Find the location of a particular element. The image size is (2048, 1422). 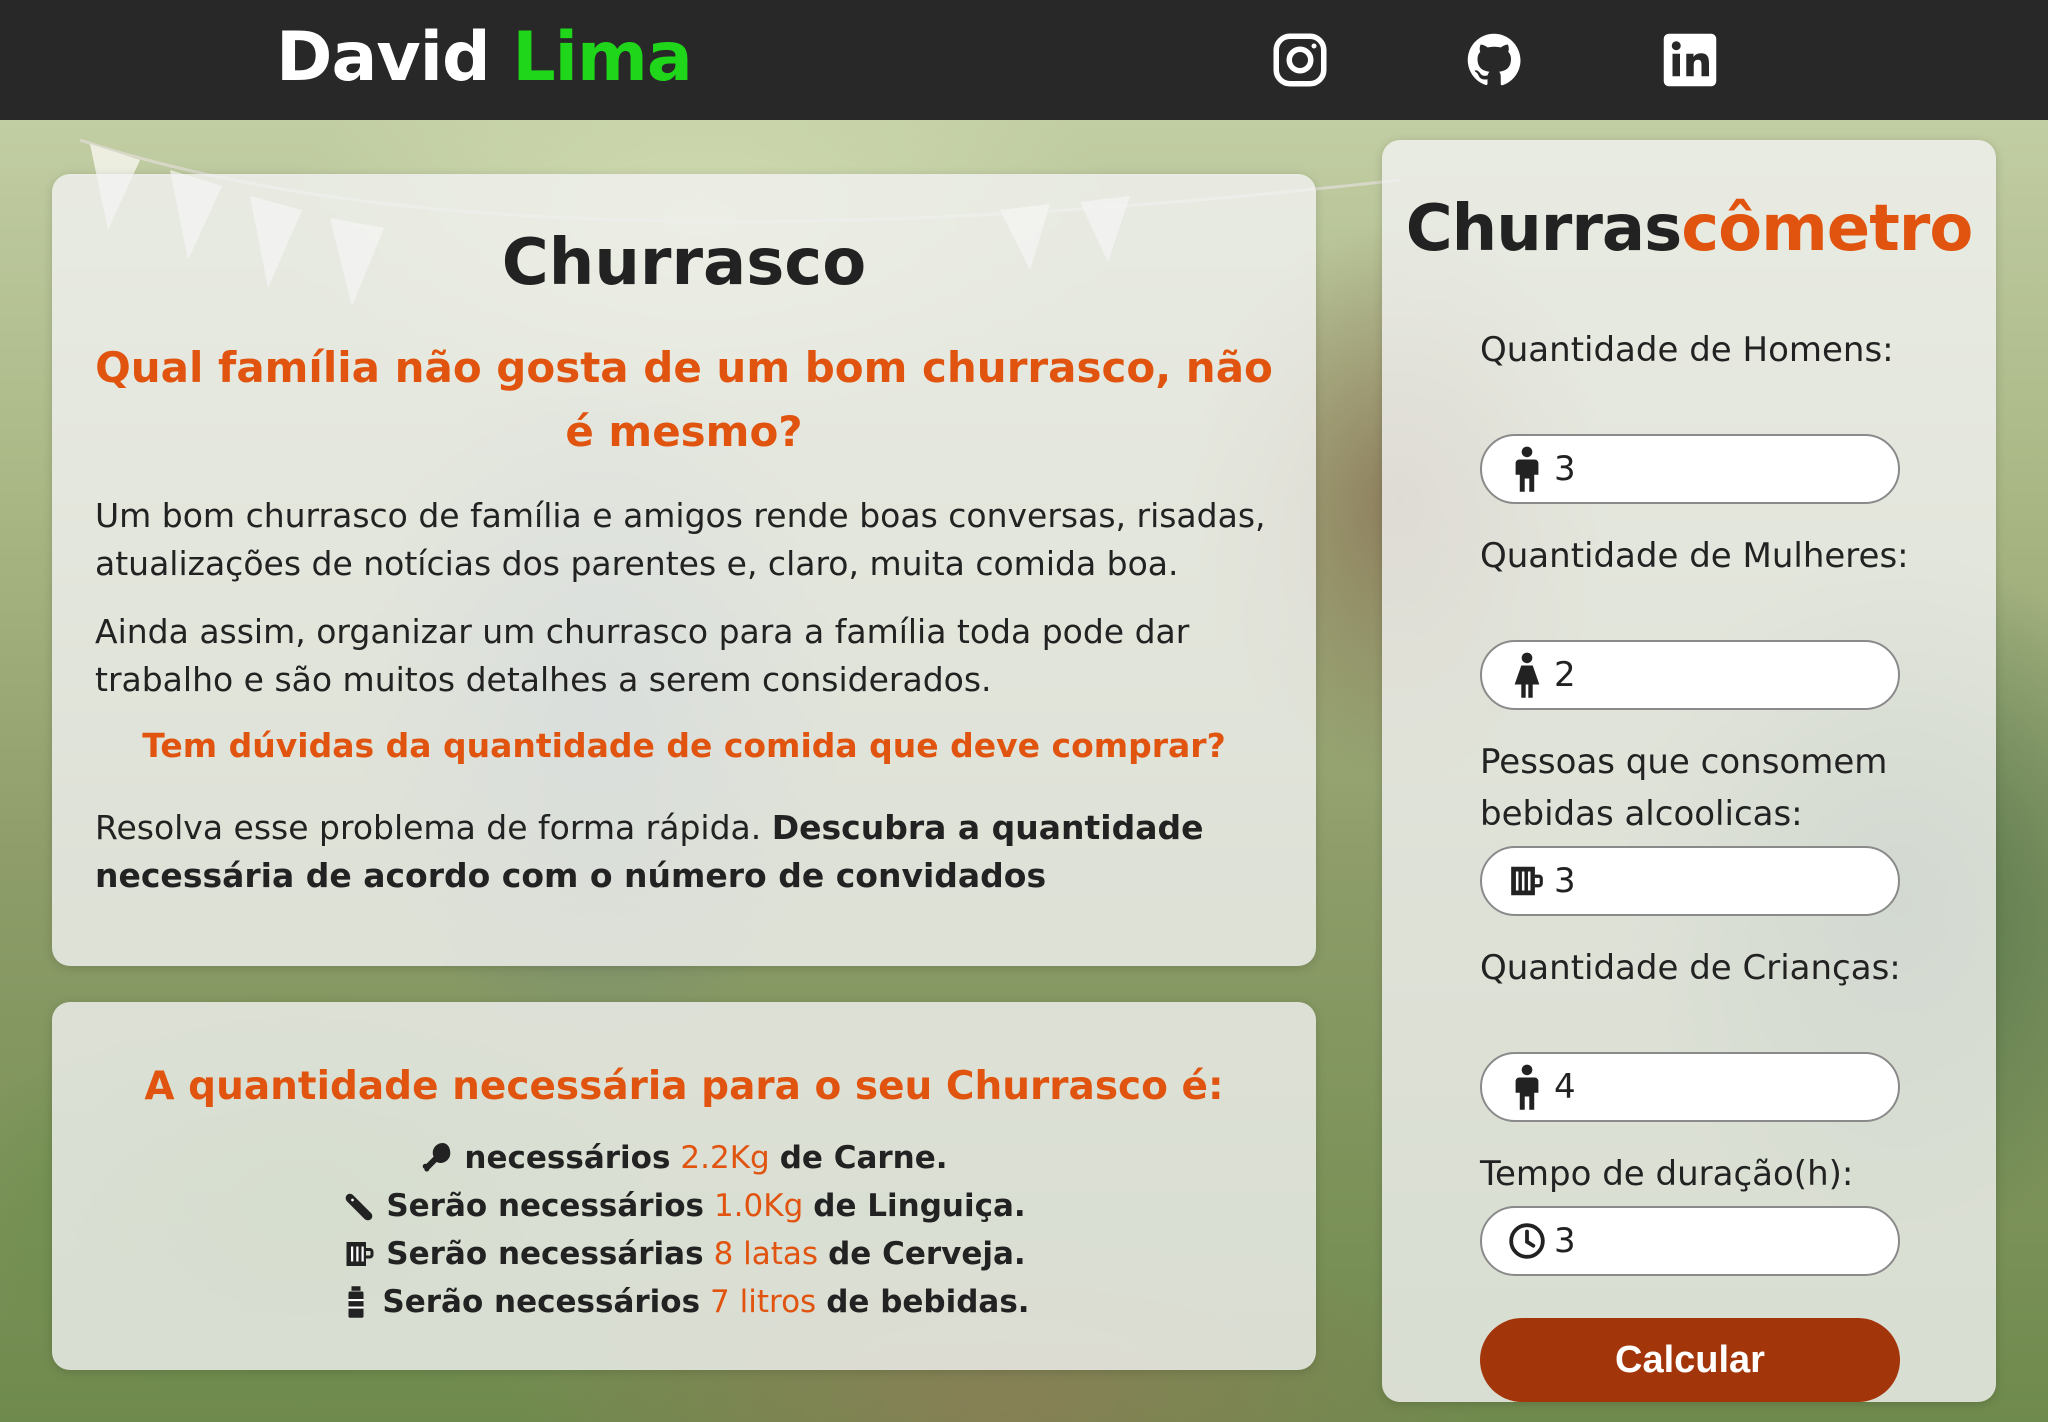

result-drinks: Serão necessários 7 litros de bebidas. is located at coordinates (684, 1302).